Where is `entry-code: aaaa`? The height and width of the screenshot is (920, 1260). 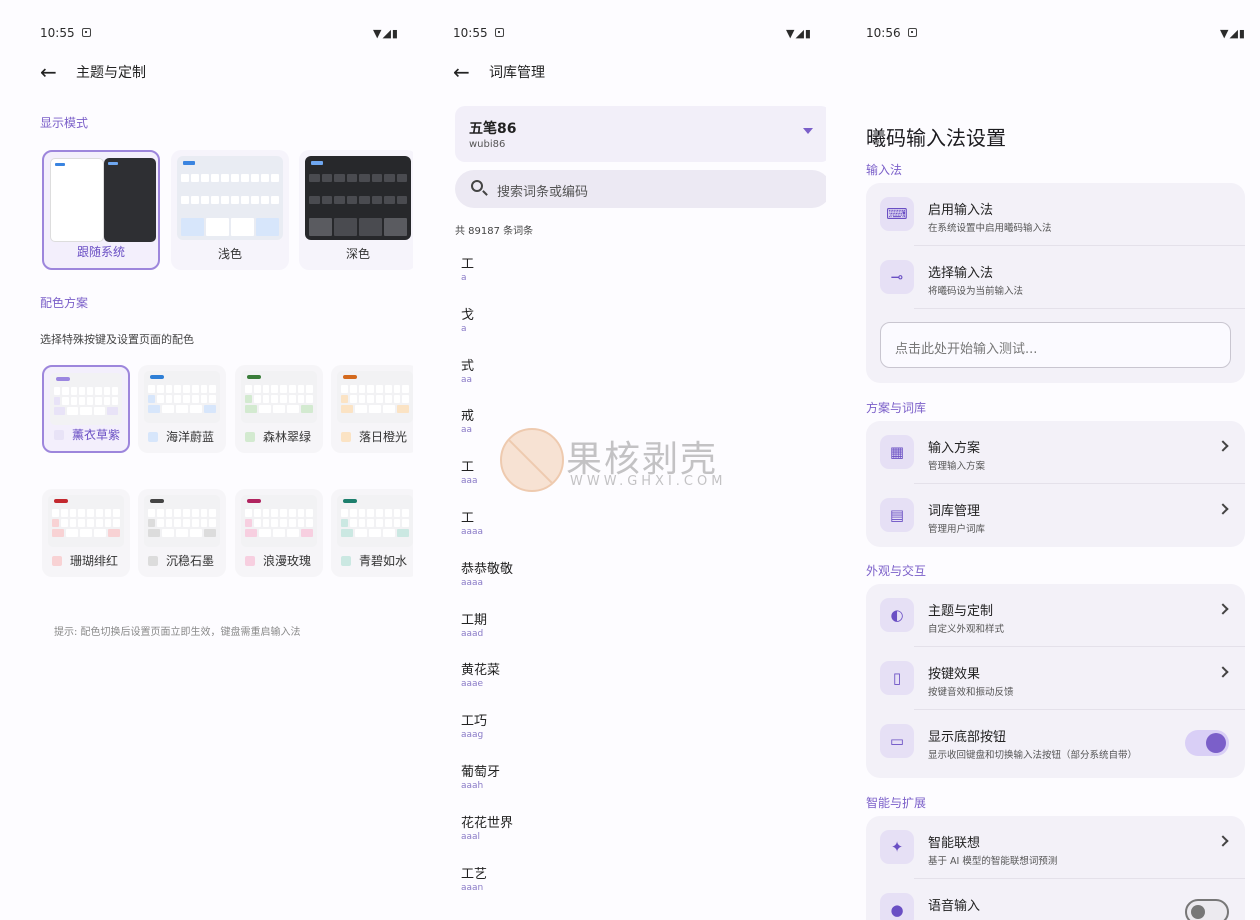 entry-code: aaaa is located at coordinates (472, 532).